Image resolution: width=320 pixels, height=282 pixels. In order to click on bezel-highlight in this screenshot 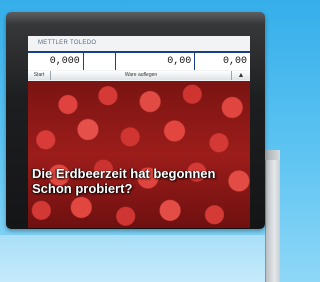, I will do `click(135, 18)`.